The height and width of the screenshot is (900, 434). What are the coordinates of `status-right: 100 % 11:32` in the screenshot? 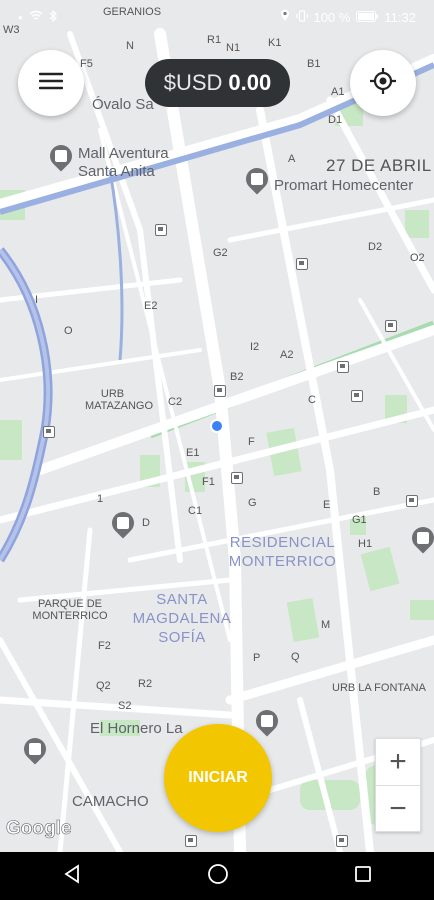 It's located at (348, 17).